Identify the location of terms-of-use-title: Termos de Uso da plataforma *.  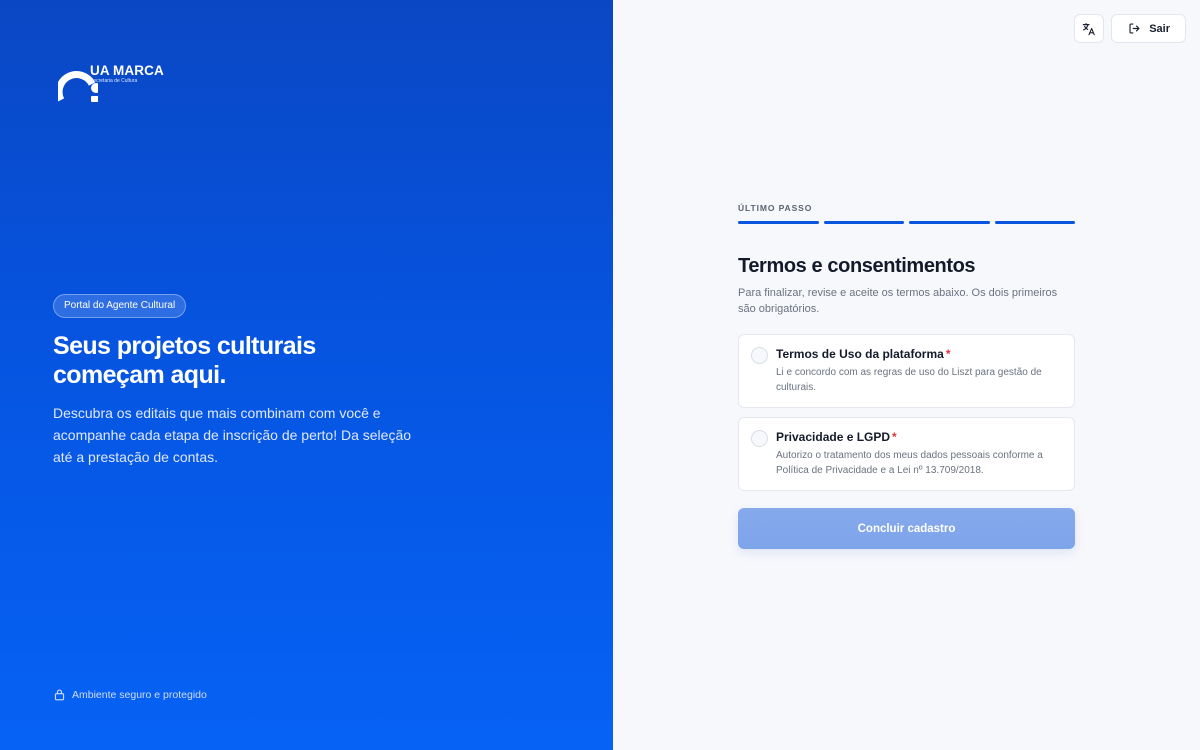
(863, 354).